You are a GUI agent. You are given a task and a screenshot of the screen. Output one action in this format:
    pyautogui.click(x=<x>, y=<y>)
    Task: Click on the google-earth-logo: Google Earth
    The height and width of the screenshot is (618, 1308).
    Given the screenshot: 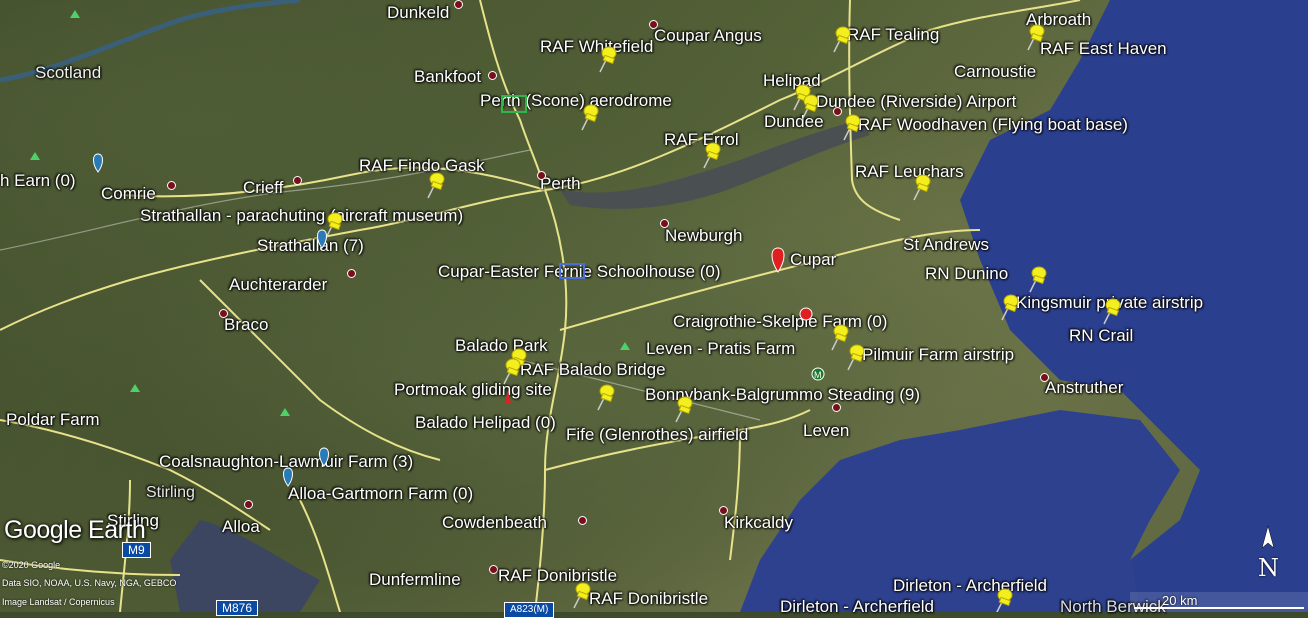 What is the action you would take?
    pyautogui.click(x=75, y=530)
    